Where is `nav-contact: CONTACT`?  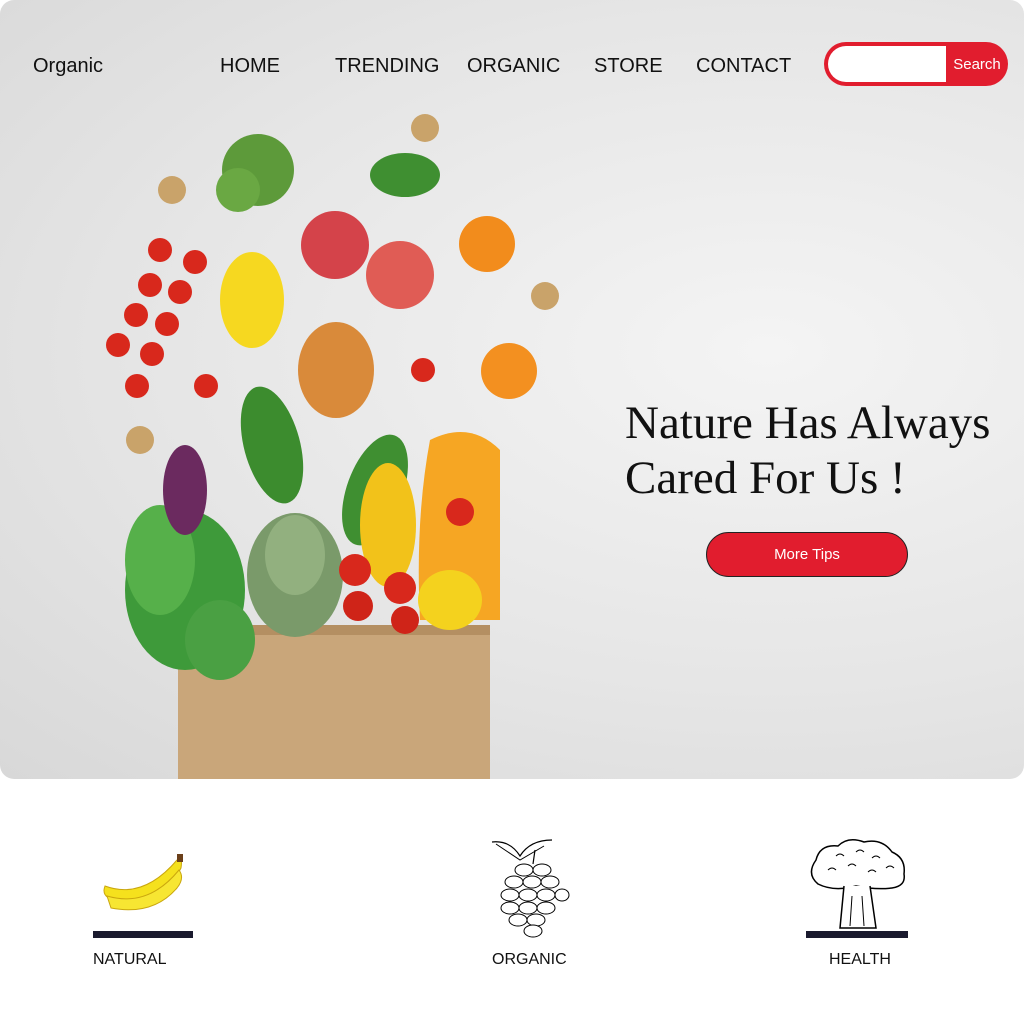
nav-contact: CONTACT is located at coordinates (743, 66).